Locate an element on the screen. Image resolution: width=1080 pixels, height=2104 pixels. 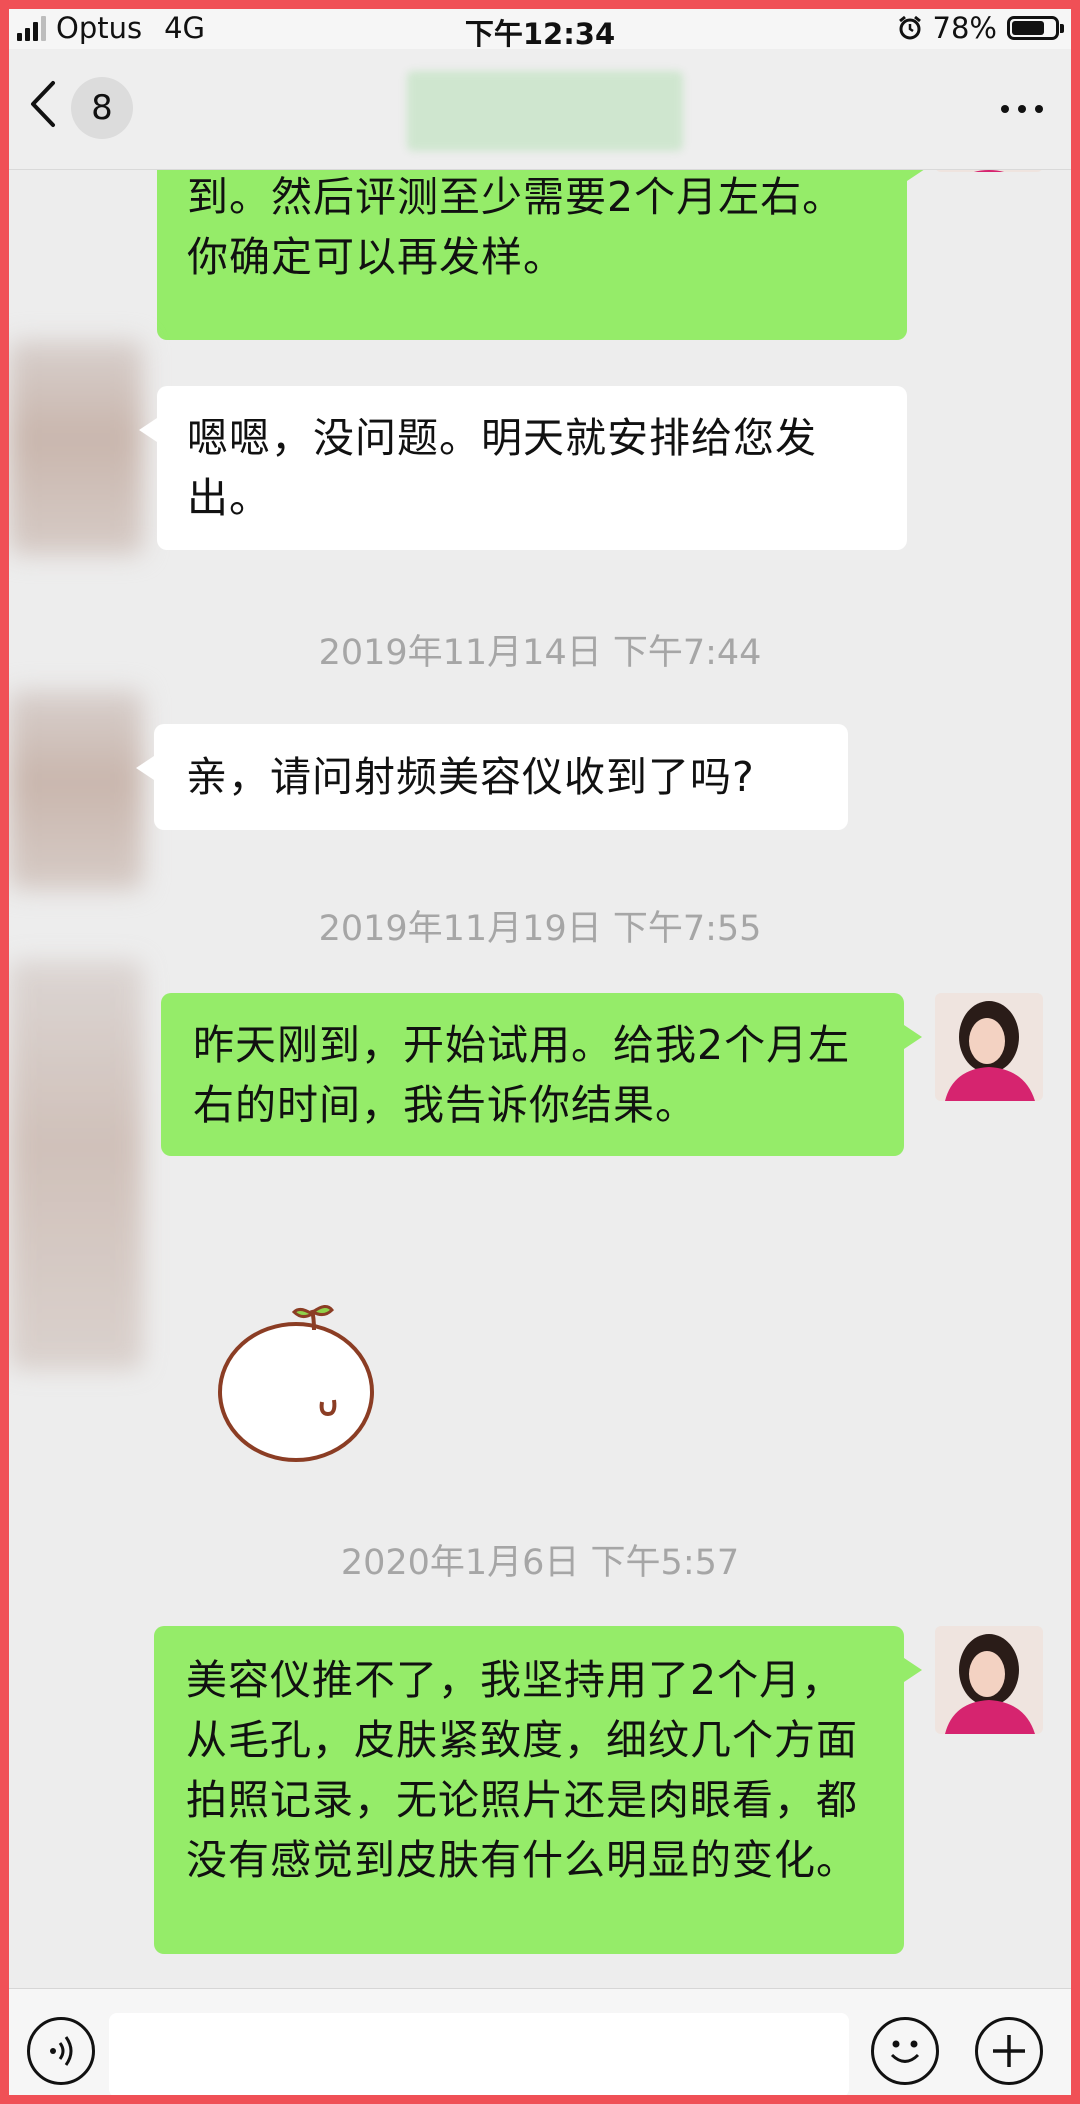
timestamp: 2019年11月14日 下午7:44 is located at coordinates (540, 653).